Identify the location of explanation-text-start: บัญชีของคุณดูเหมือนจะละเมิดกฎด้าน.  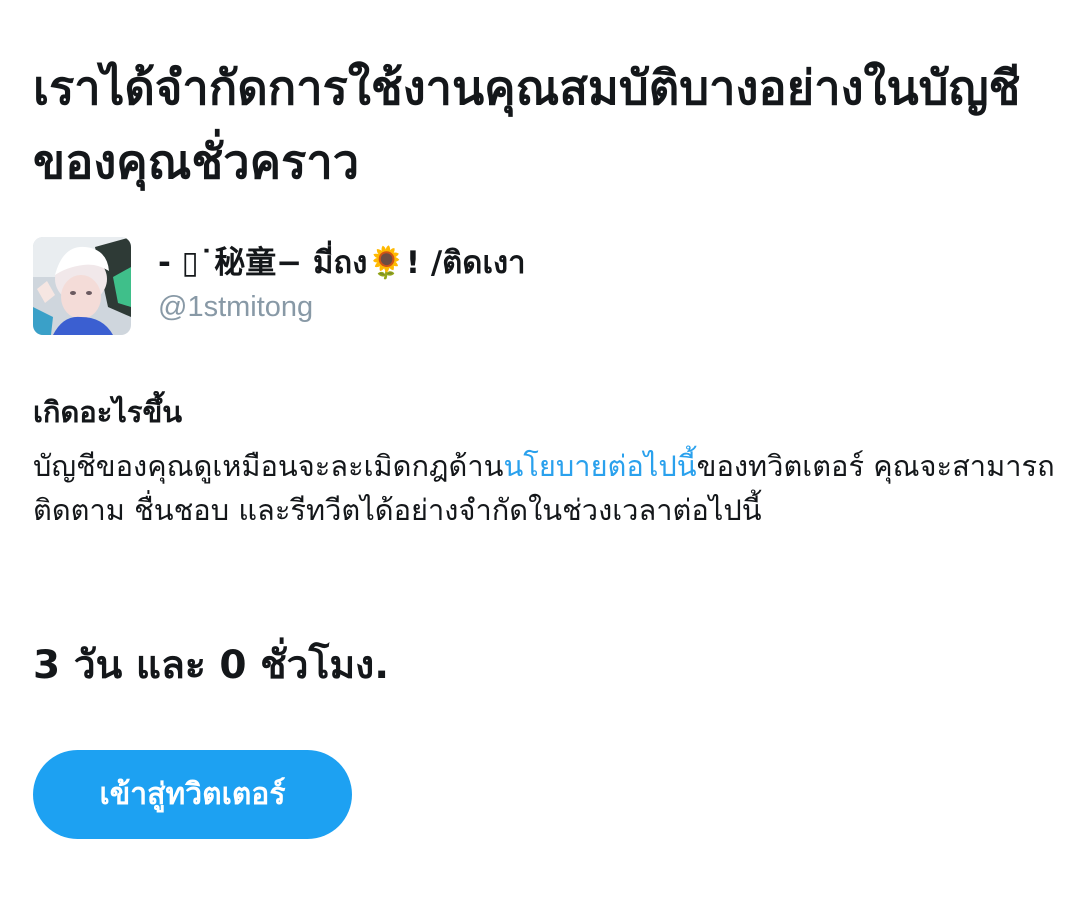
(268, 466).